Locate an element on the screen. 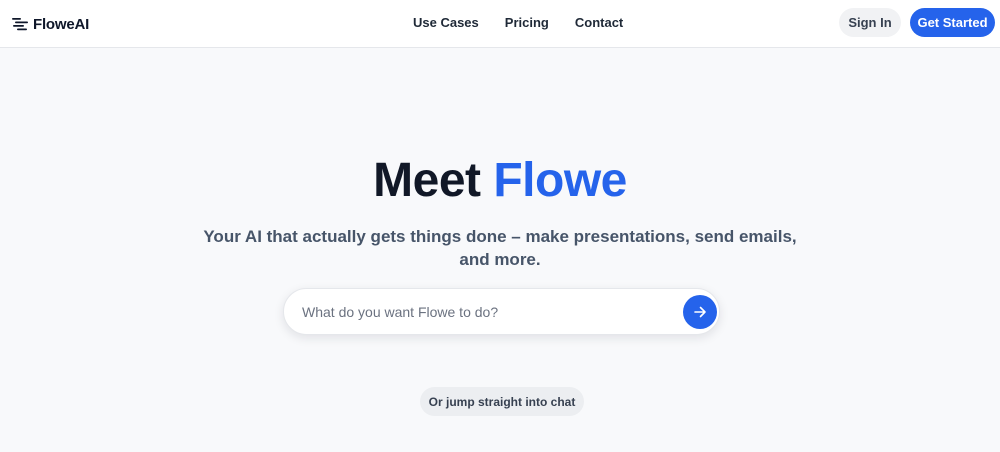 This screenshot has height=452, width=1000. jump-to-chat-button: Or jump straight into chat is located at coordinates (502, 401).